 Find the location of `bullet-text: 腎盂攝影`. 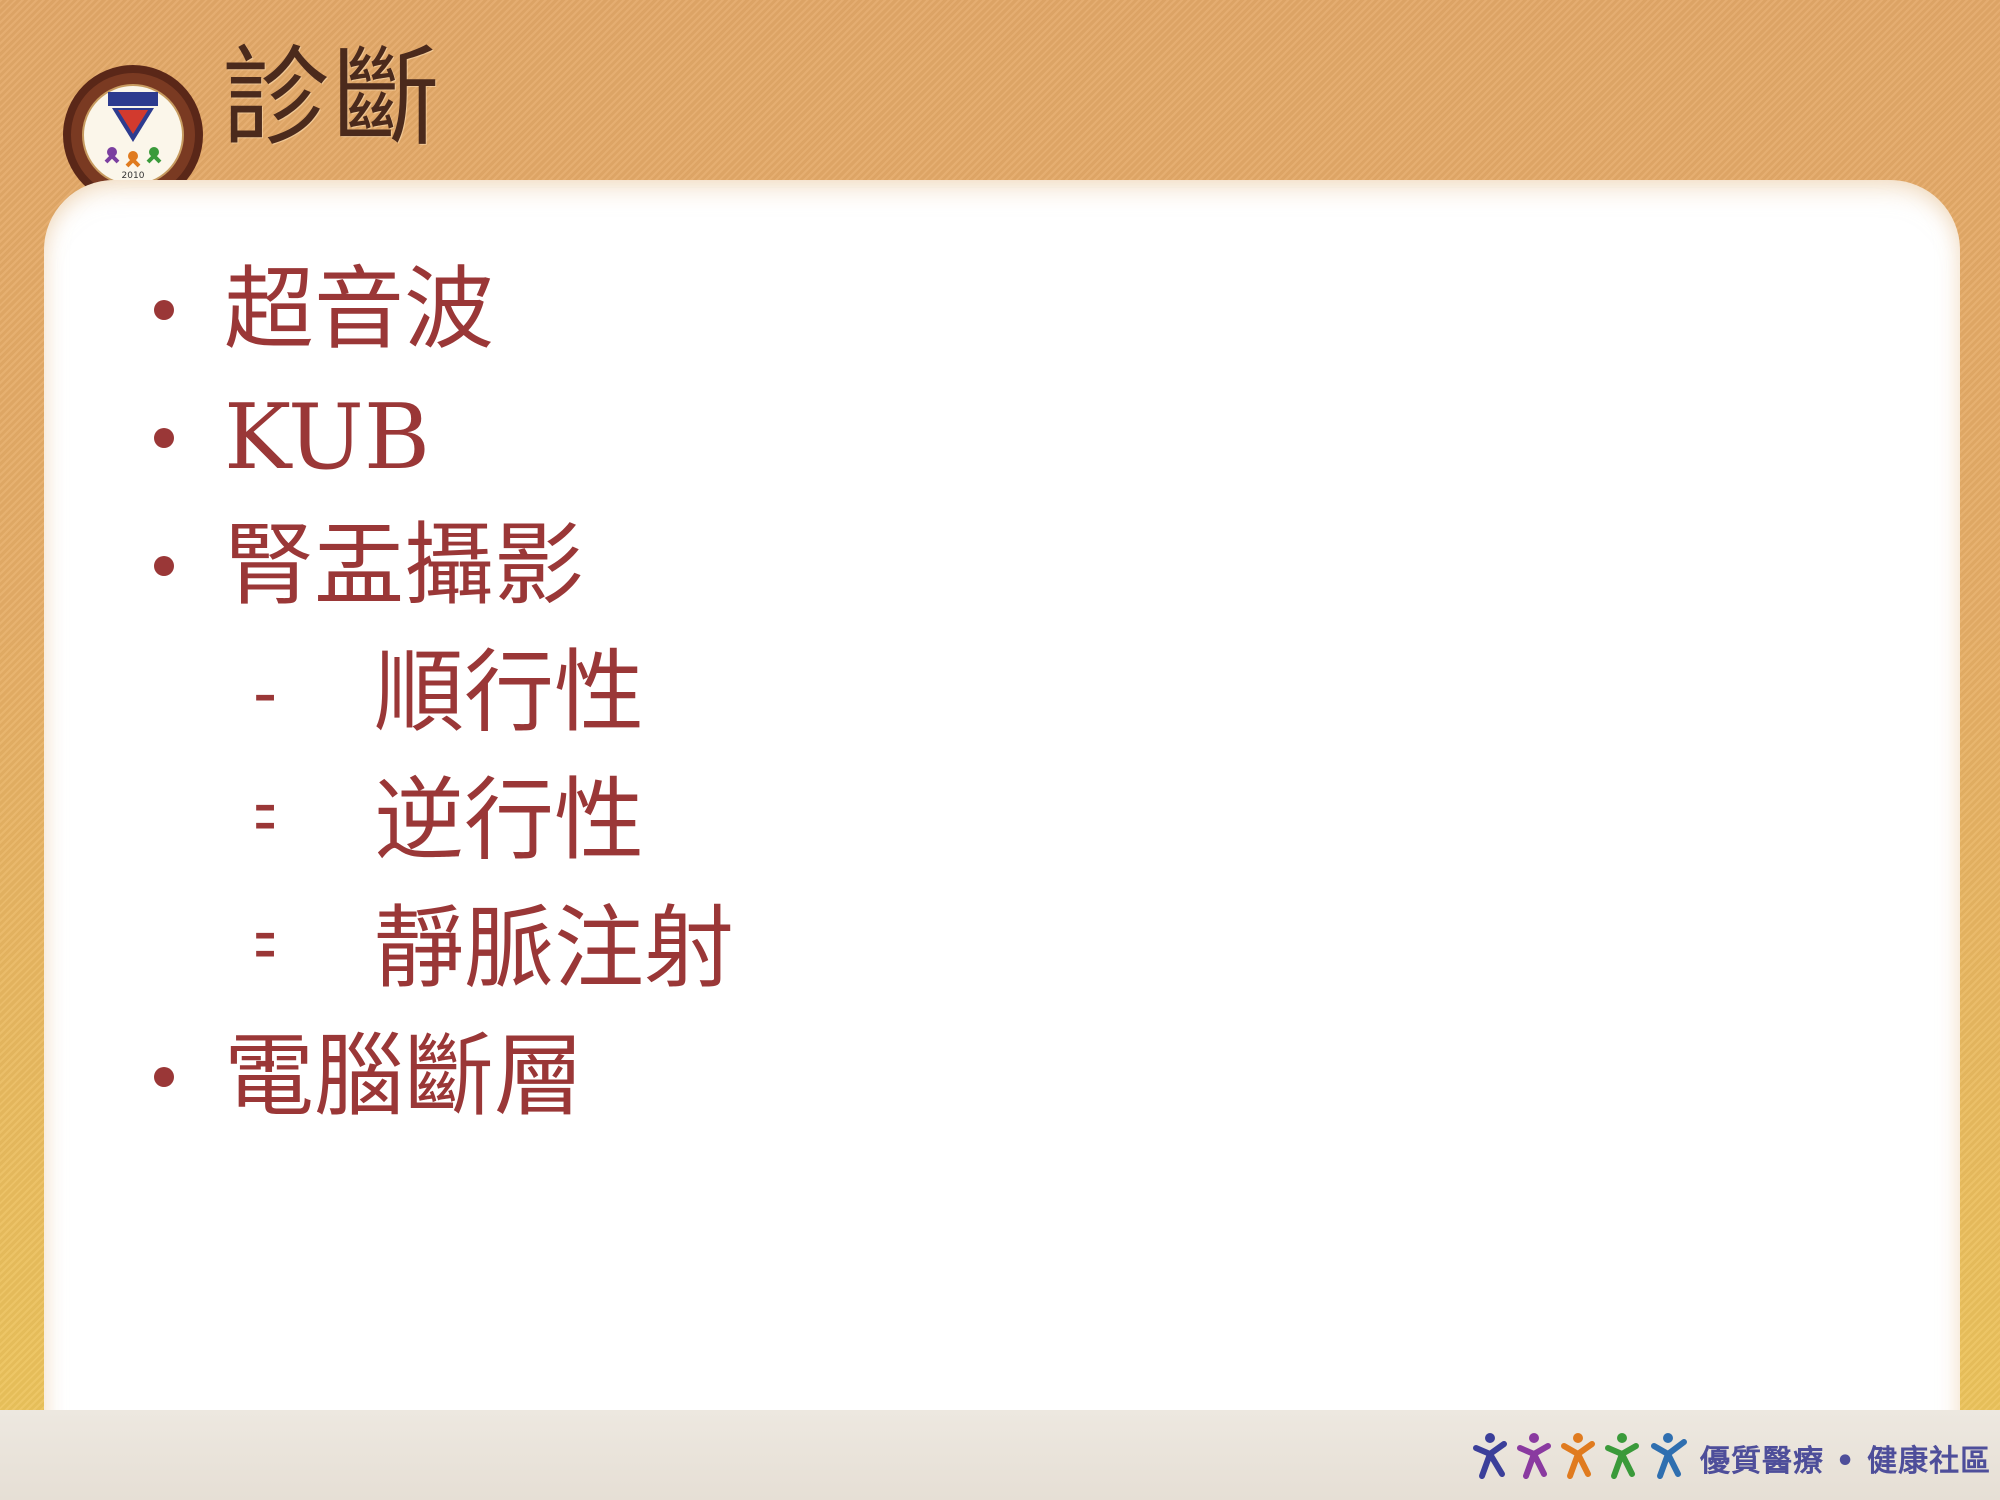

bullet-text: 腎盂攝影 is located at coordinates (404, 565).